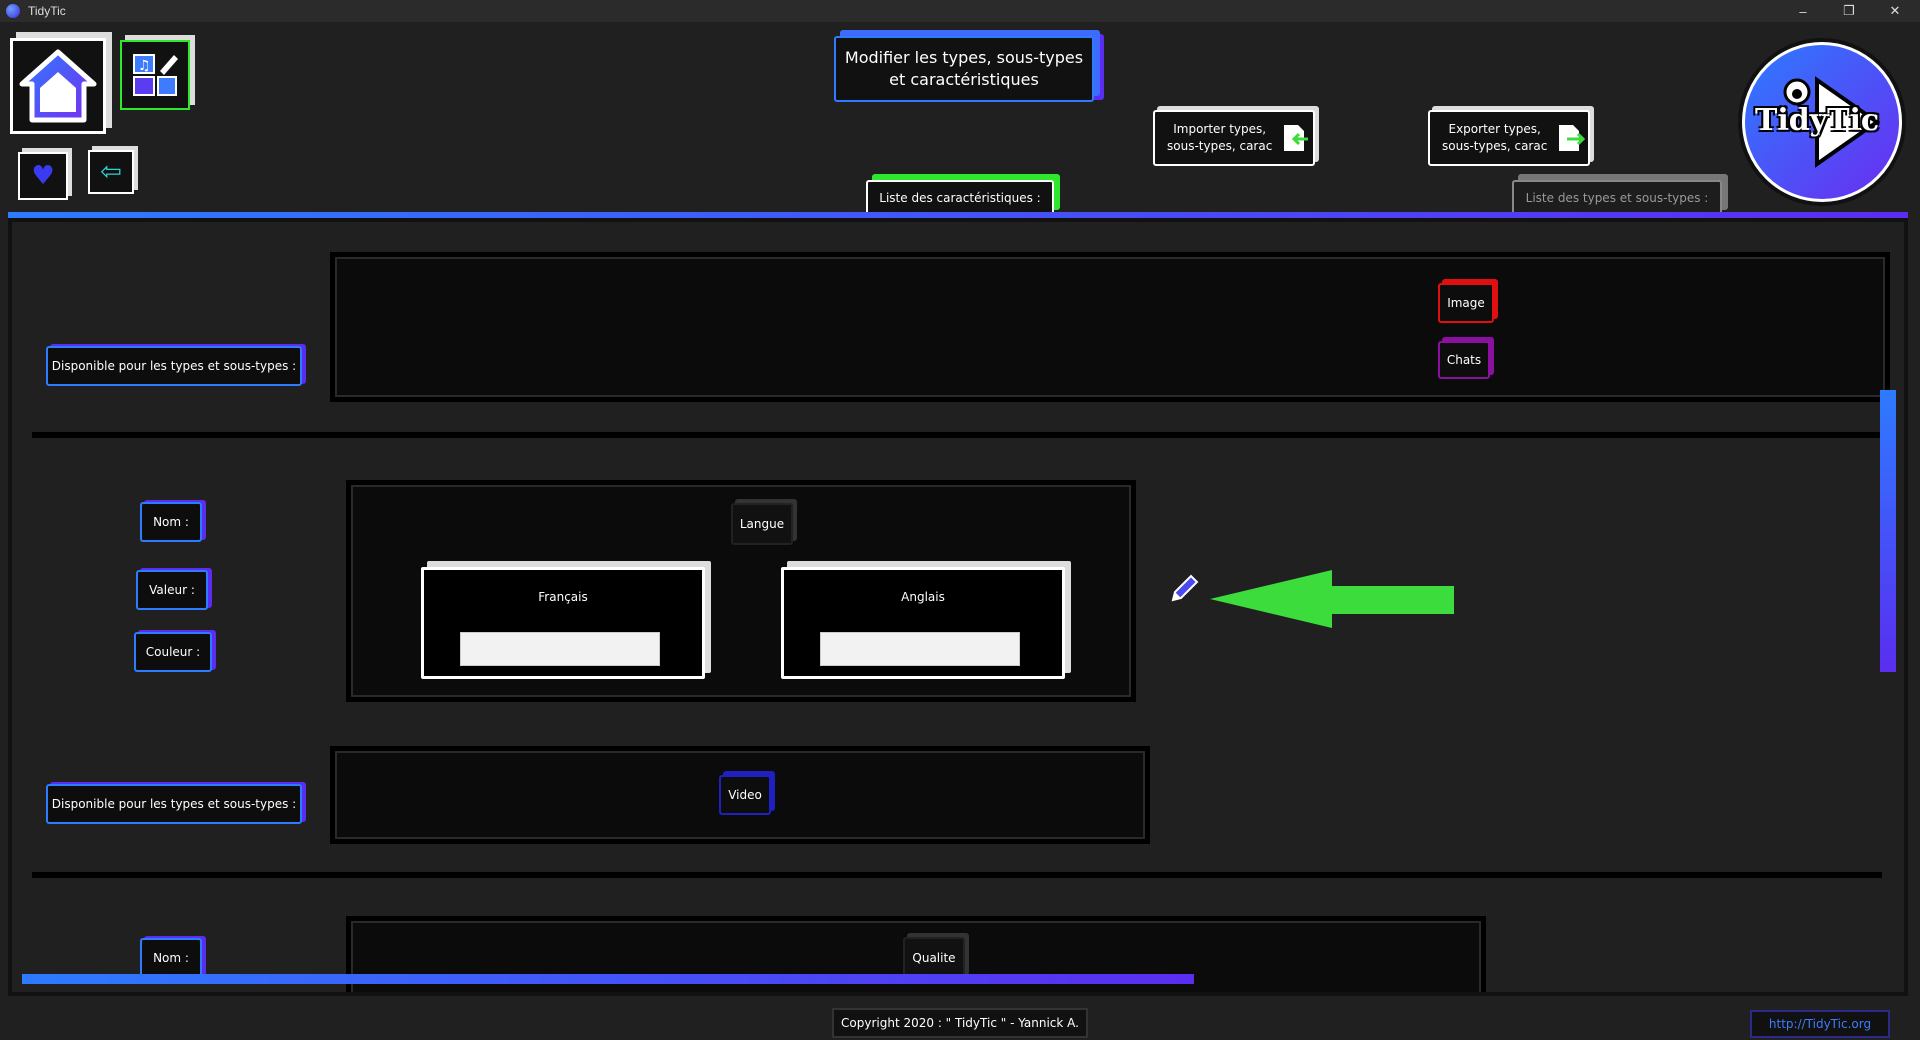 Image resolution: width=1920 pixels, height=1040 pixels. I want to click on value-title-anglais: Anglais, so click(923, 597).